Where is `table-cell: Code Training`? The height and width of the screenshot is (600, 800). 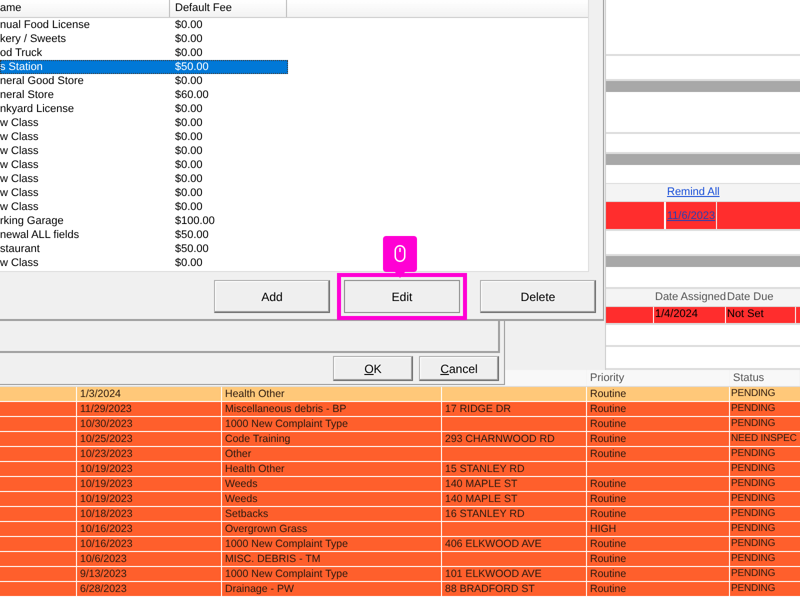 table-cell: Code Training is located at coordinates (332, 439).